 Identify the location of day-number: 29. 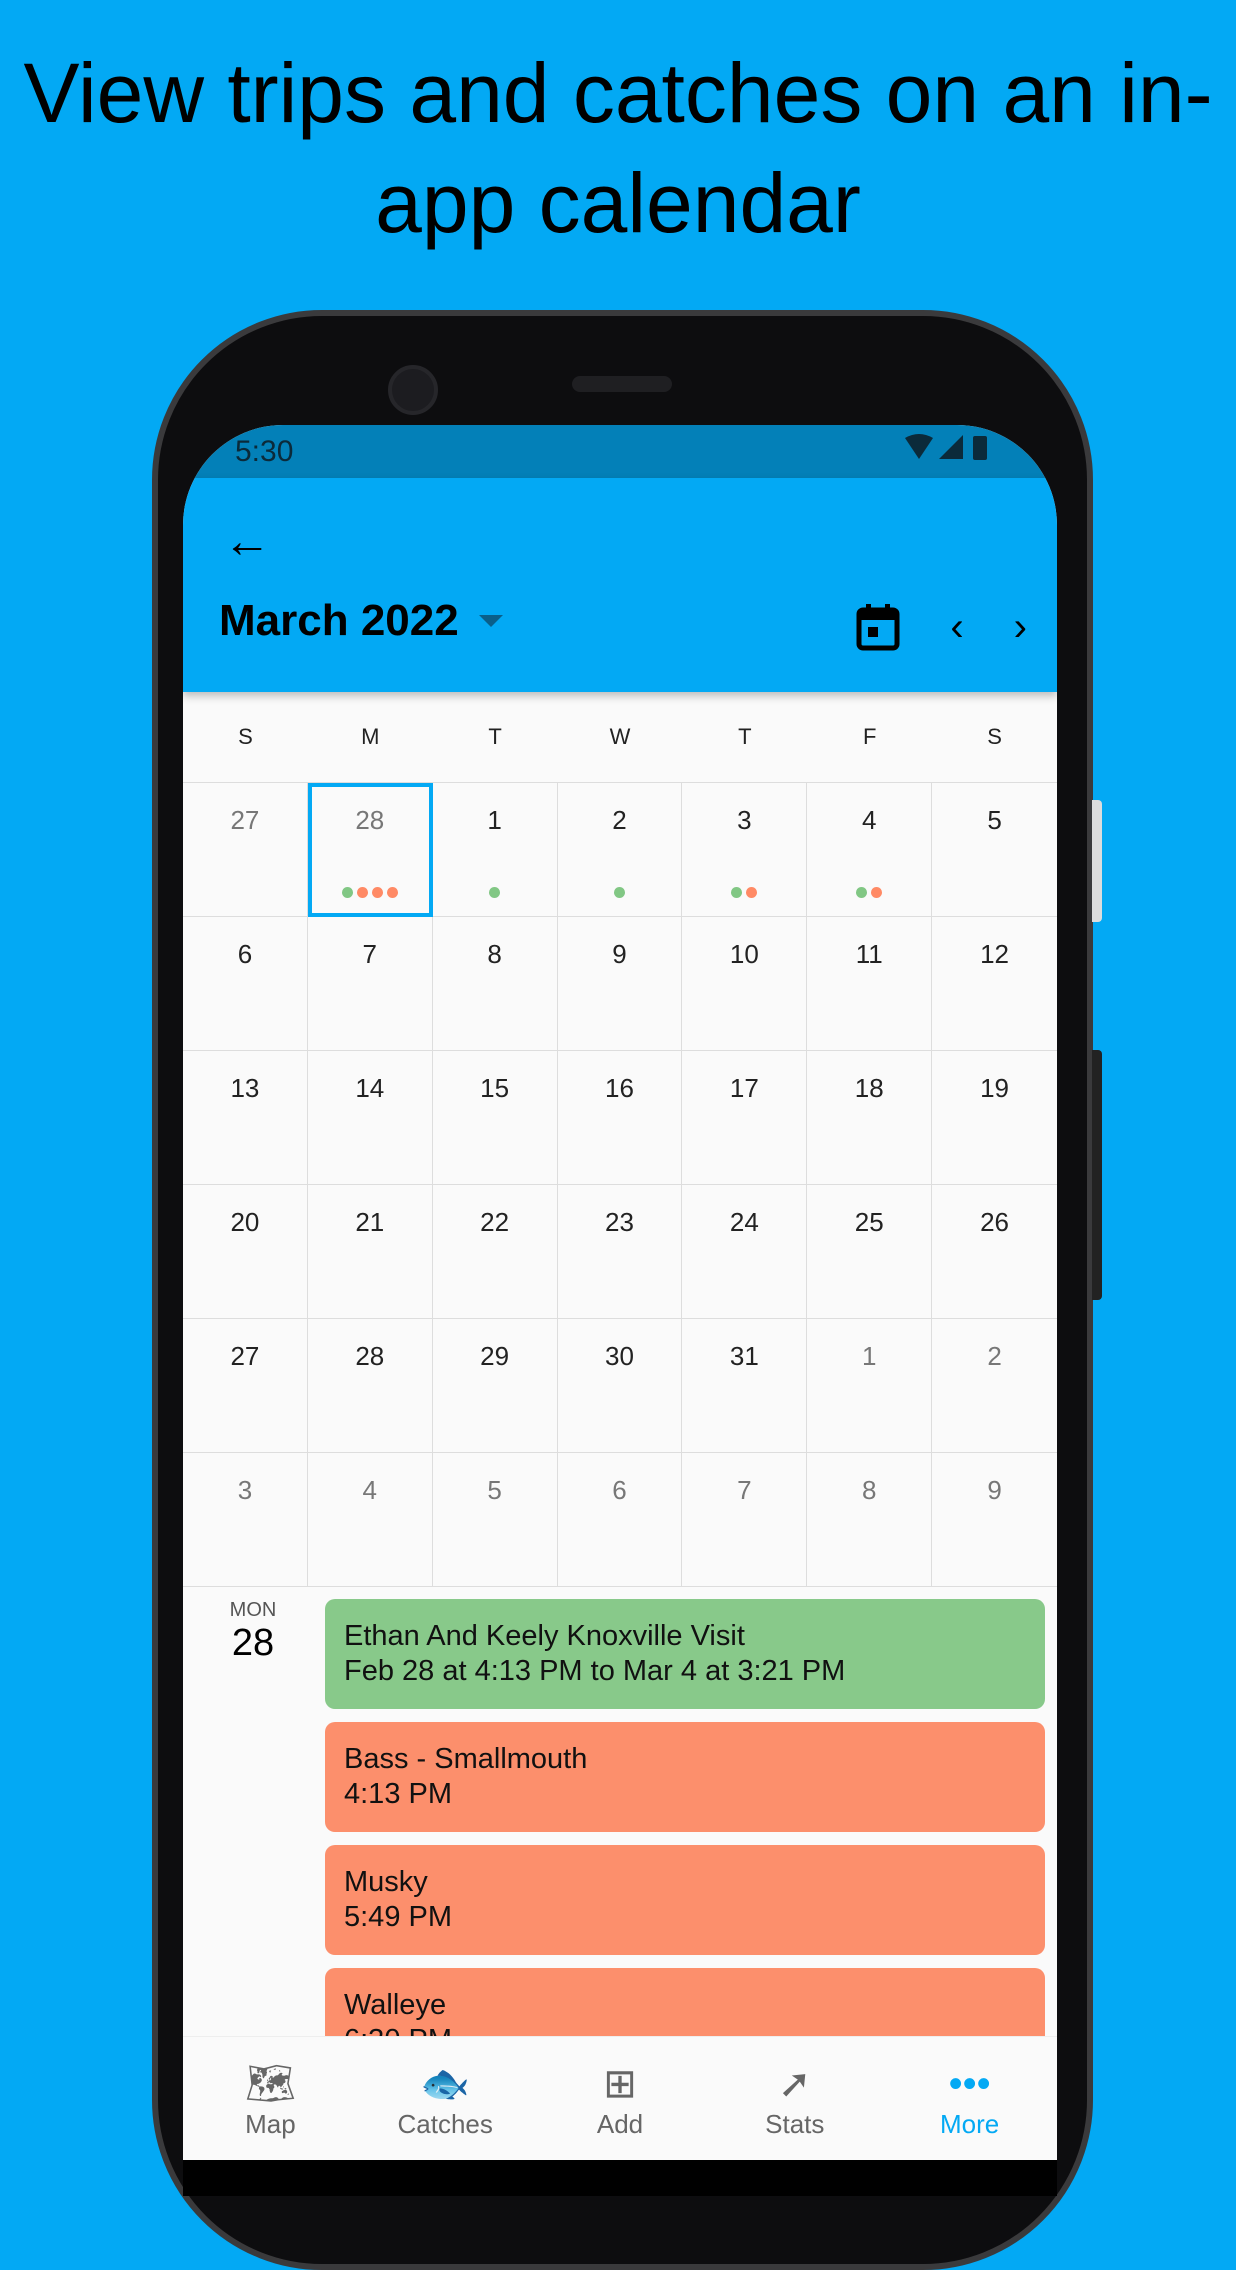
(495, 1356).